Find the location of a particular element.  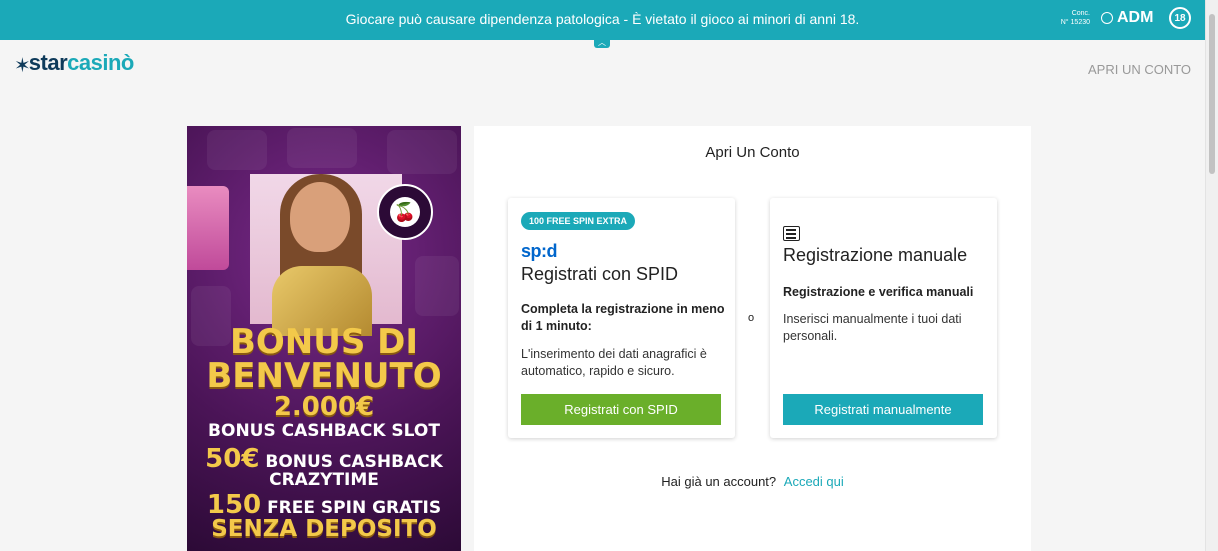

promo-cashback-text: BONUS CASHBACK is located at coordinates (354, 462).